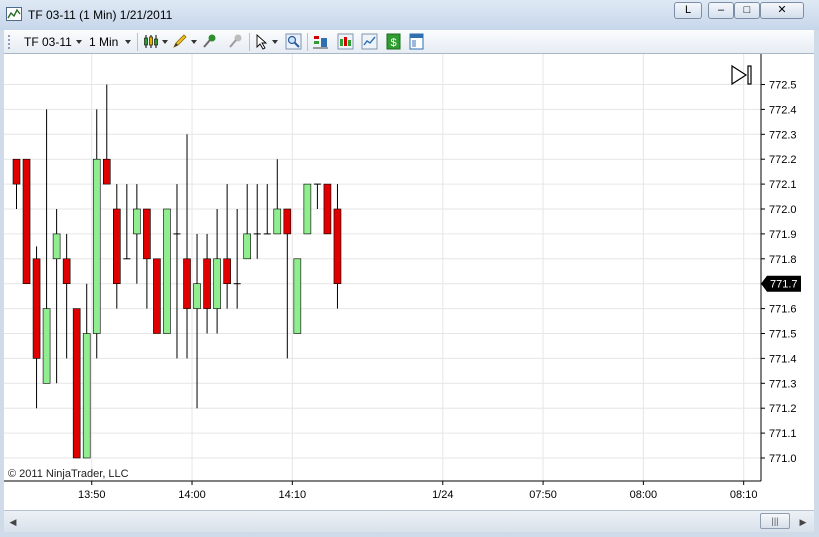  What do you see at coordinates (783, 86) in the screenshot?
I see `y-tick-label: 772.5` at bounding box center [783, 86].